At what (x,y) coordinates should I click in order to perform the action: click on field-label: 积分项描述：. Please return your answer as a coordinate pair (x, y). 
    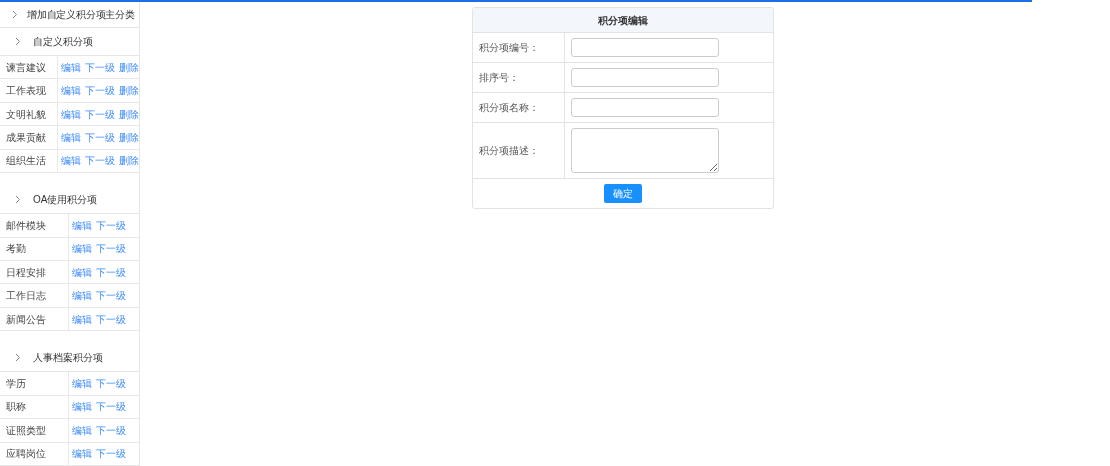
    Looking at the image, I should click on (518, 150).